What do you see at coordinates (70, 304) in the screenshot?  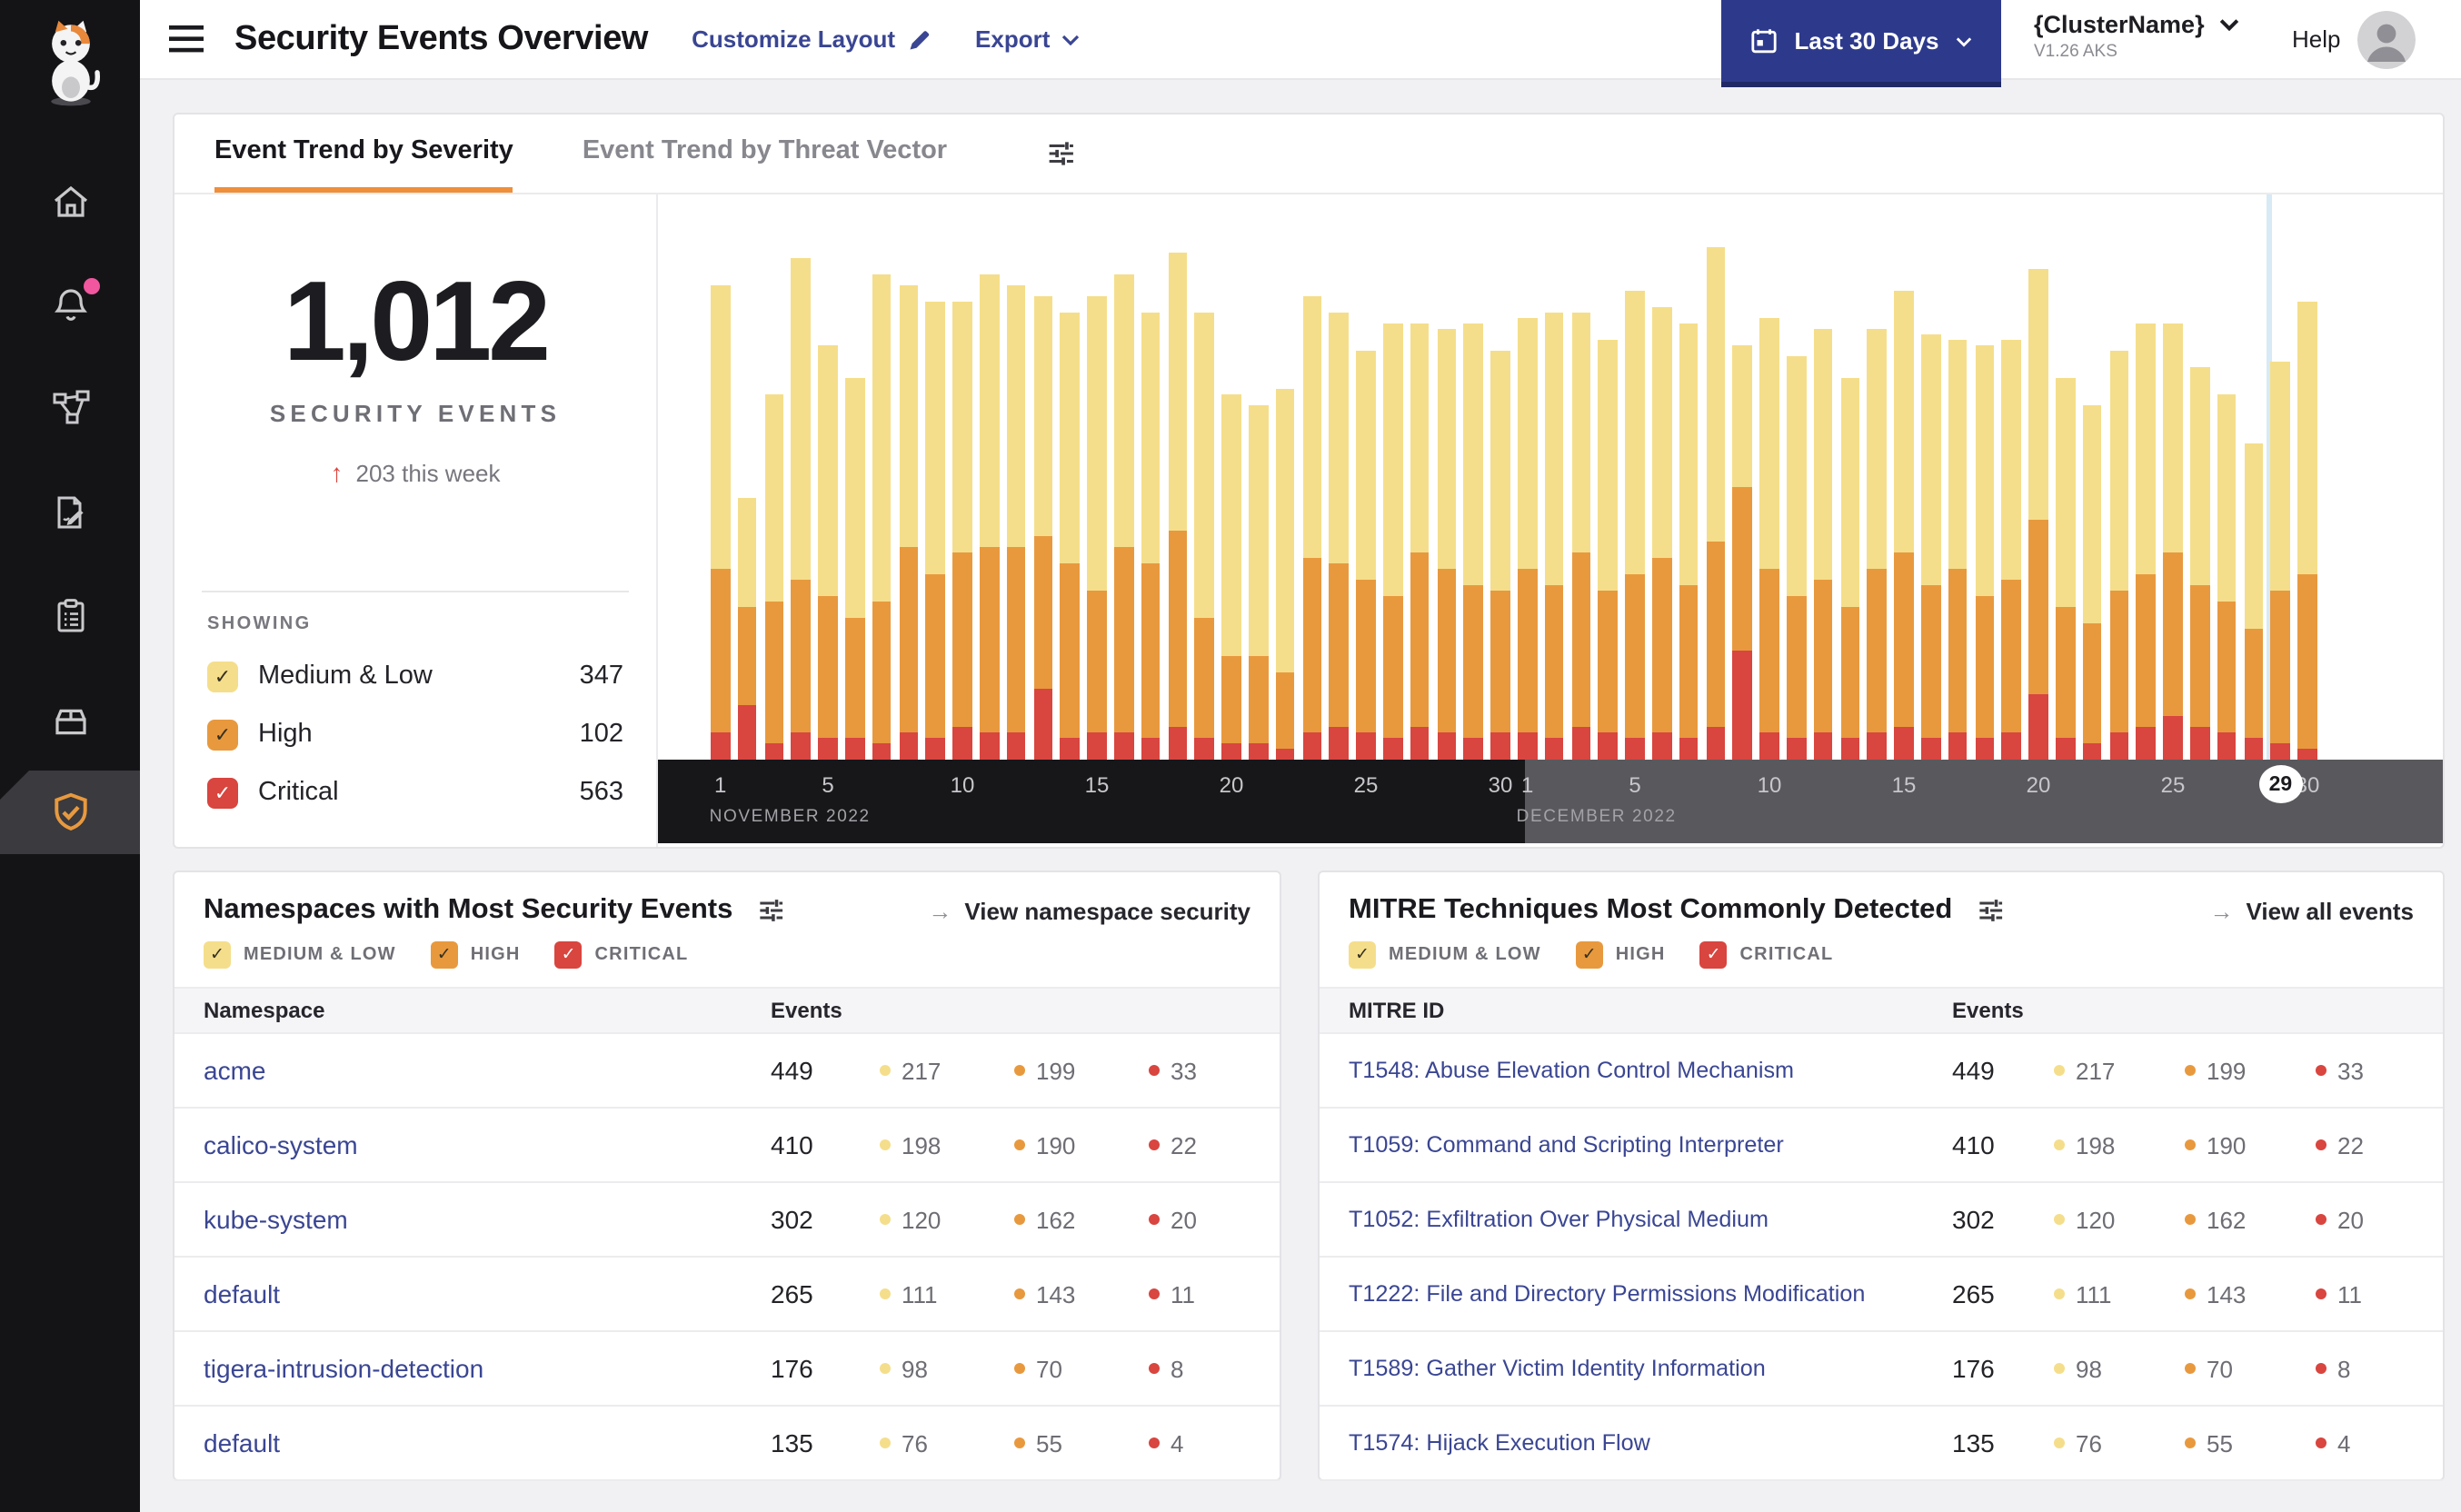 I see `sidebar-item-alerts` at bounding box center [70, 304].